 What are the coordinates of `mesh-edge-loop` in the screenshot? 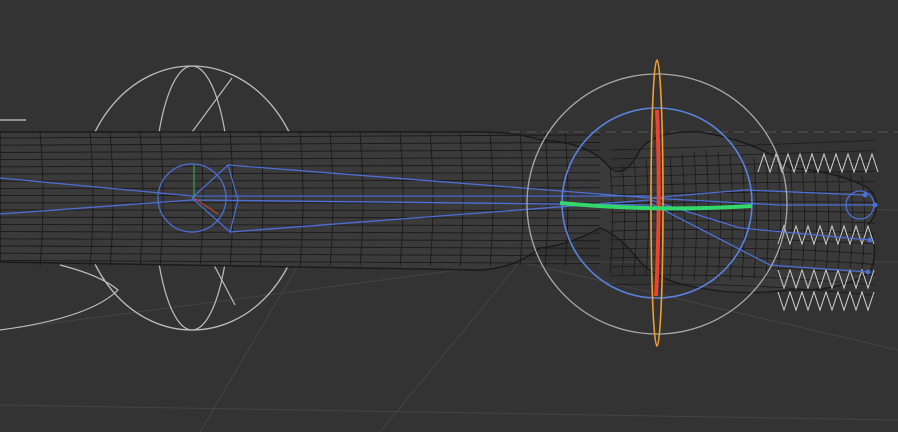 It's located at (300, 188).